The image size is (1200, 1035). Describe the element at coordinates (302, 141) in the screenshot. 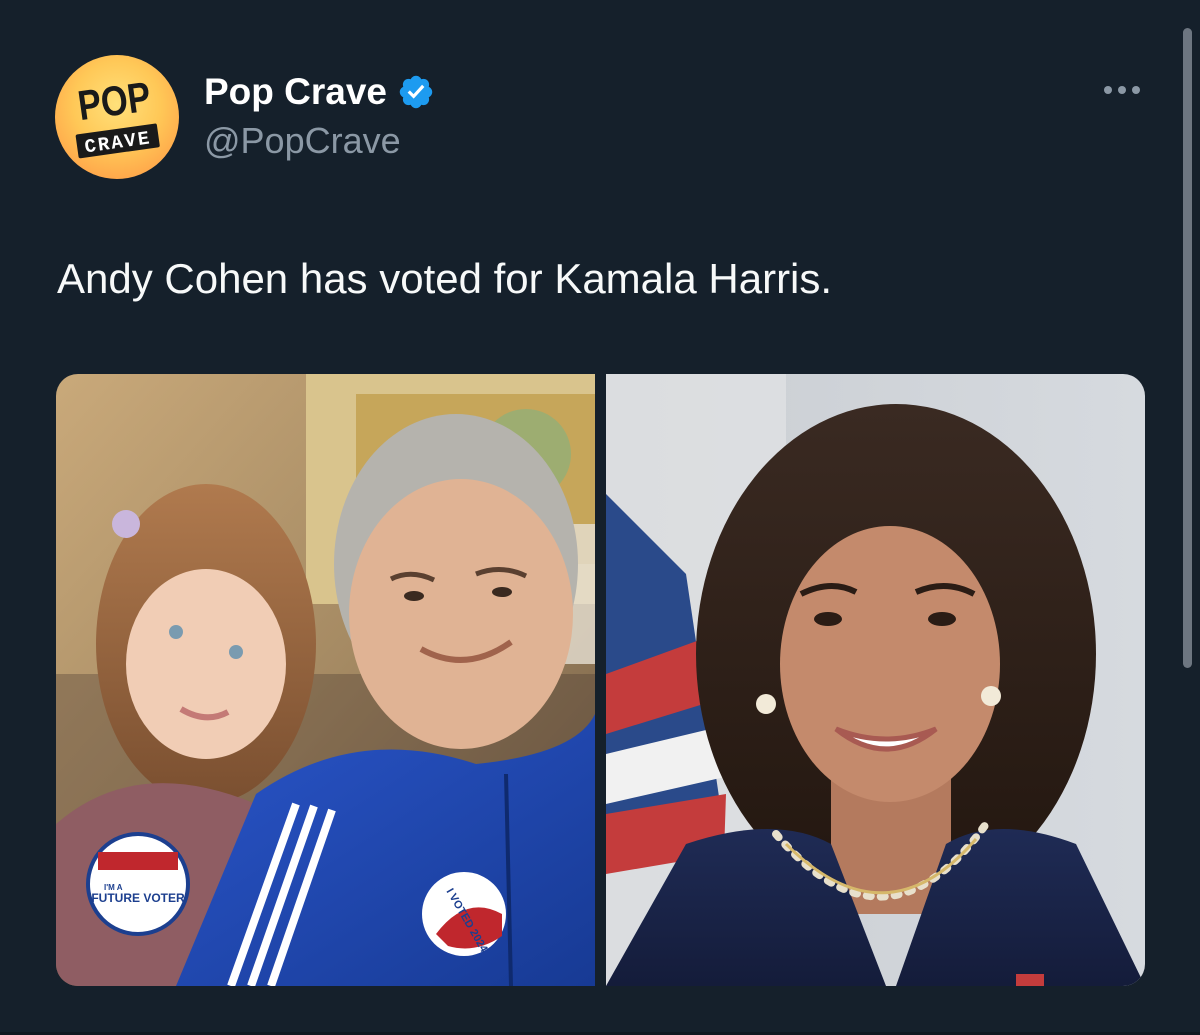

I see `author-handle: @PopCrave` at that location.